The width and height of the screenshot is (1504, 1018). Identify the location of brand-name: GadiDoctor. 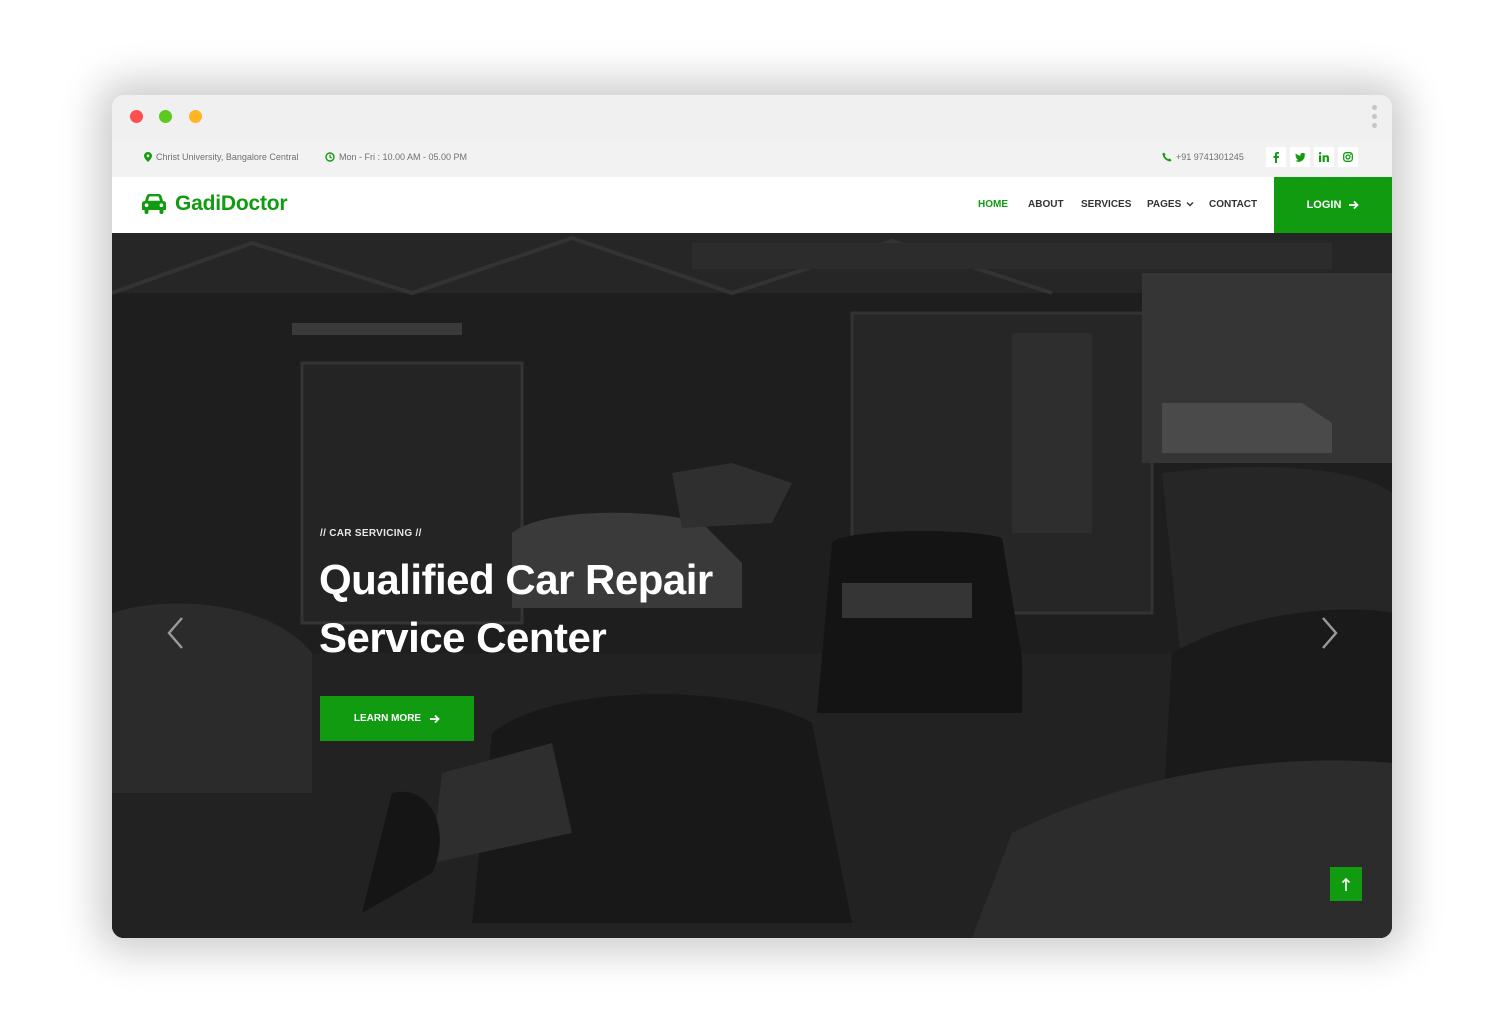
(231, 203).